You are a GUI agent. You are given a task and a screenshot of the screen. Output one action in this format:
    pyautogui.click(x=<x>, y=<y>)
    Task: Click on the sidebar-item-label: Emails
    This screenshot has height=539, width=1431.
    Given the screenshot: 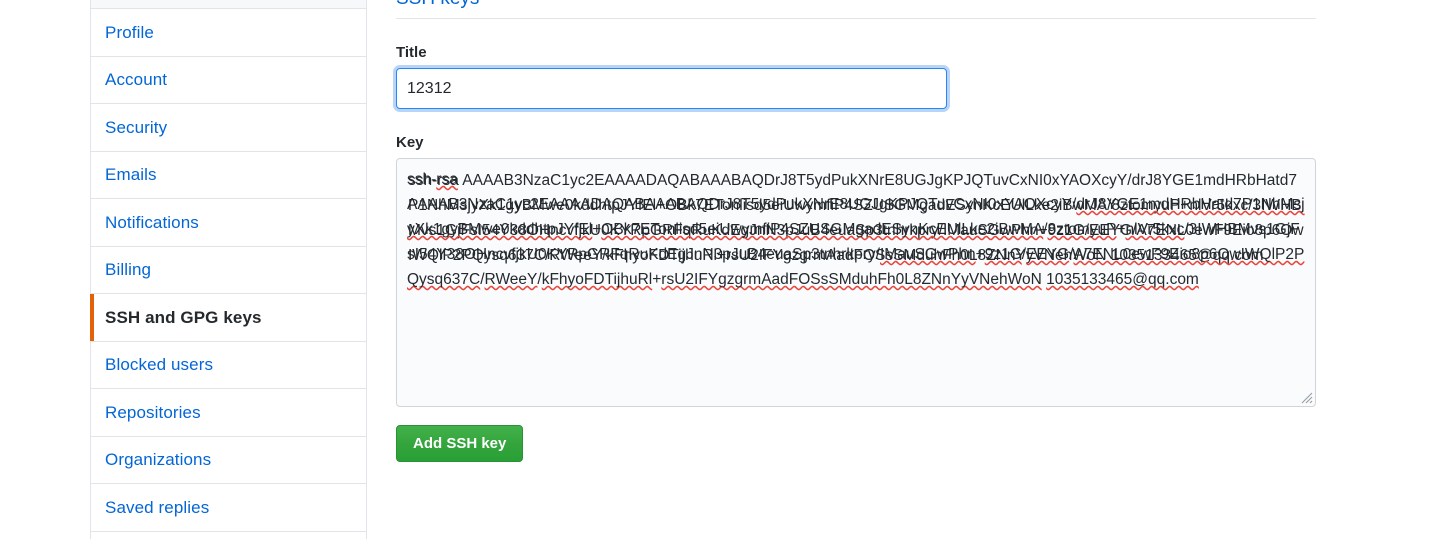 What is the action you would take?
    pyautogui.click(x=131, y=175)
    